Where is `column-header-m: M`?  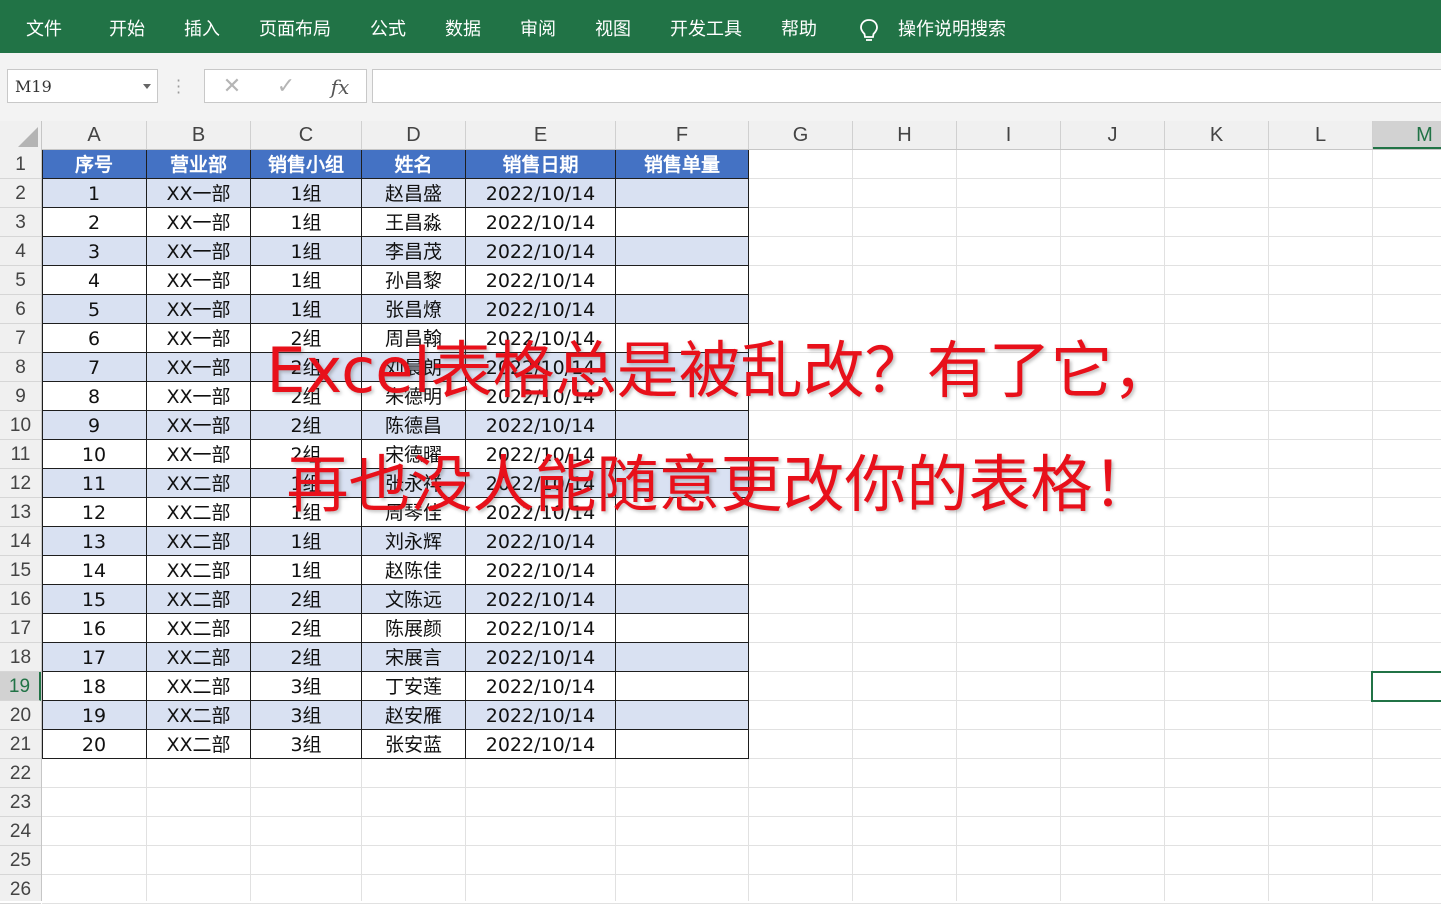
column-header-m: M is located at coordinates (1407, 135).